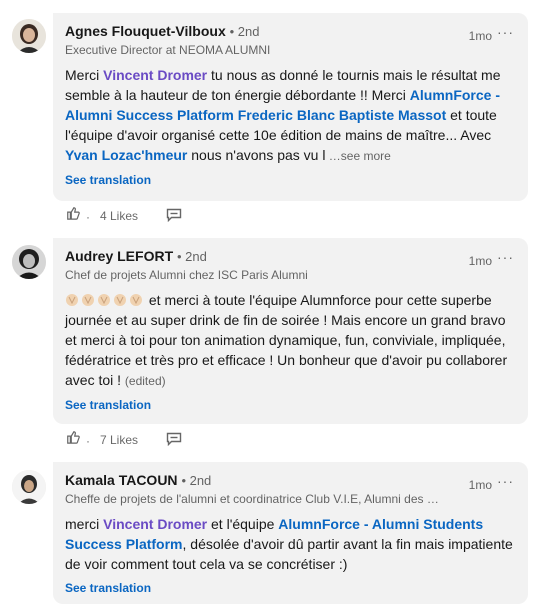  What do you see at coordinates (392, 115) in the screenshot?
I see `mention-link: Baptiste Massot` at bounding box center [392, 115].